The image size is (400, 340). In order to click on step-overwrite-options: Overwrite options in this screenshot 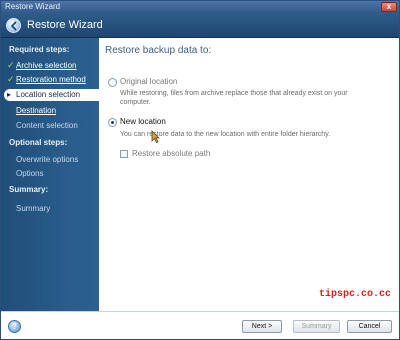, I will do `click(50, 160)`.